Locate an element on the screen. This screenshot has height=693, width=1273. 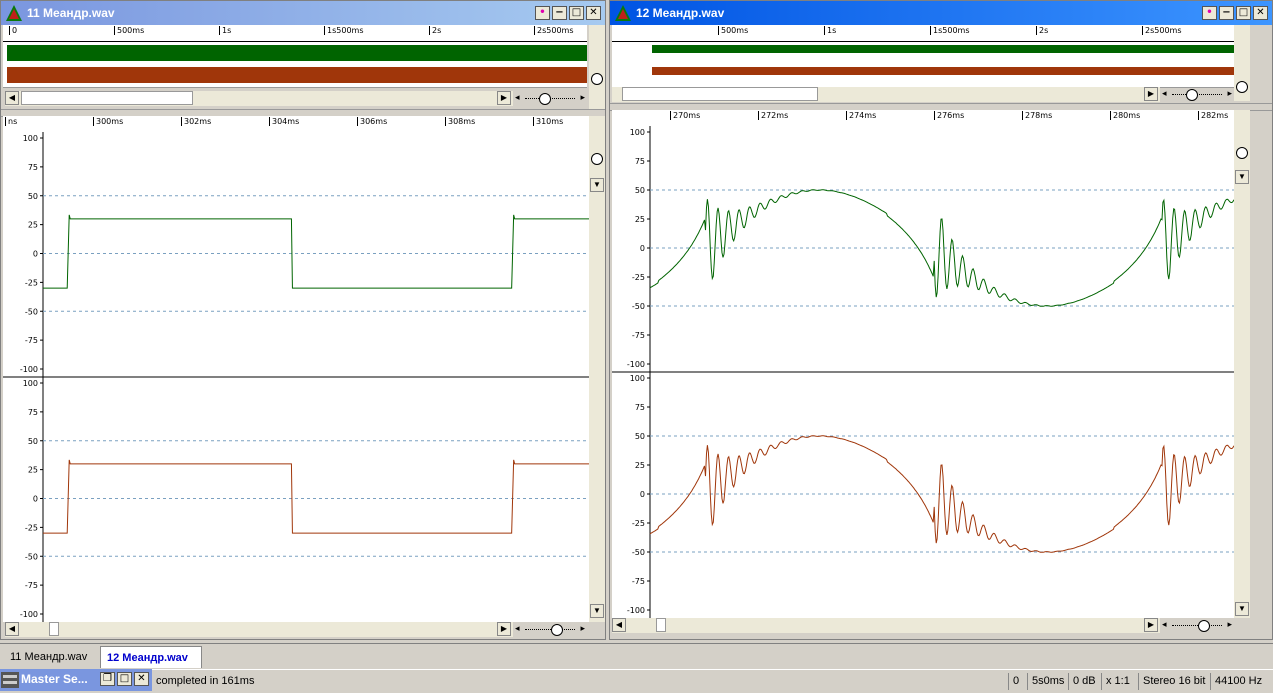
document-tabs: 11 Меандр.wav 12 Меандр.wav is located at coordinates (636, 656).